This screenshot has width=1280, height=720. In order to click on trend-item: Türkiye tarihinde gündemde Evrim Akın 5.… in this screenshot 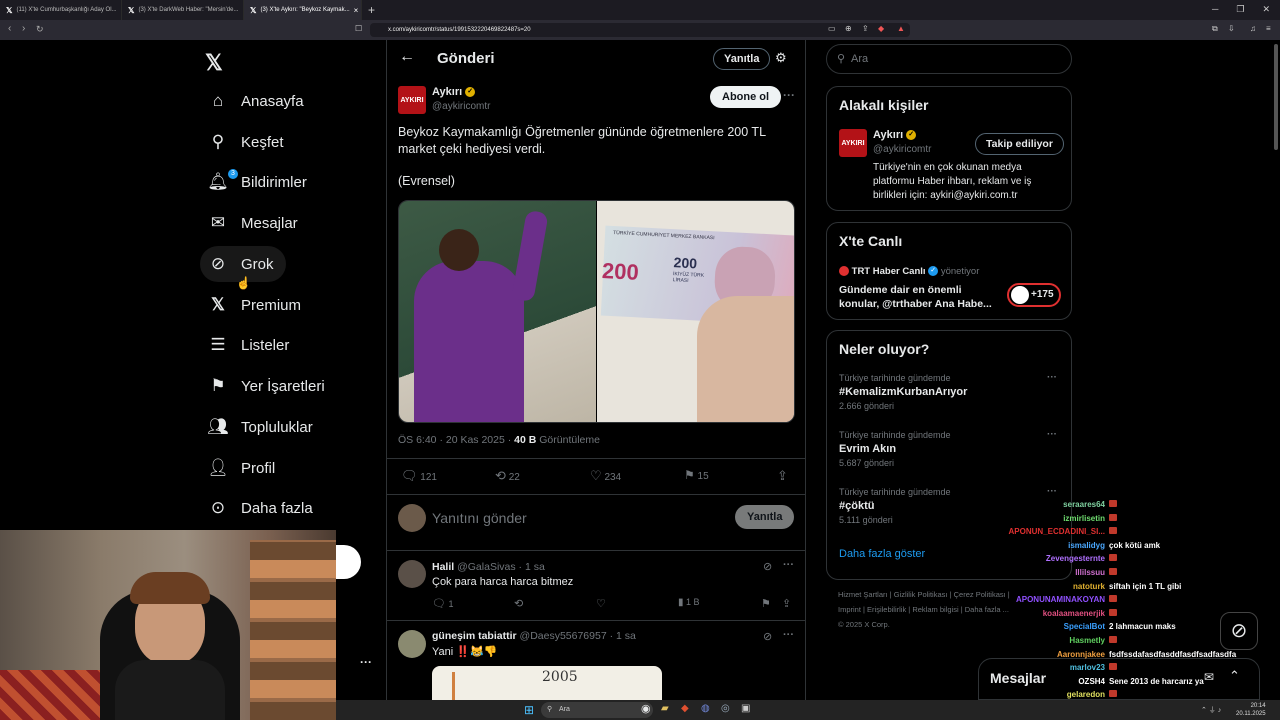, I will do `click(895, 449)`.